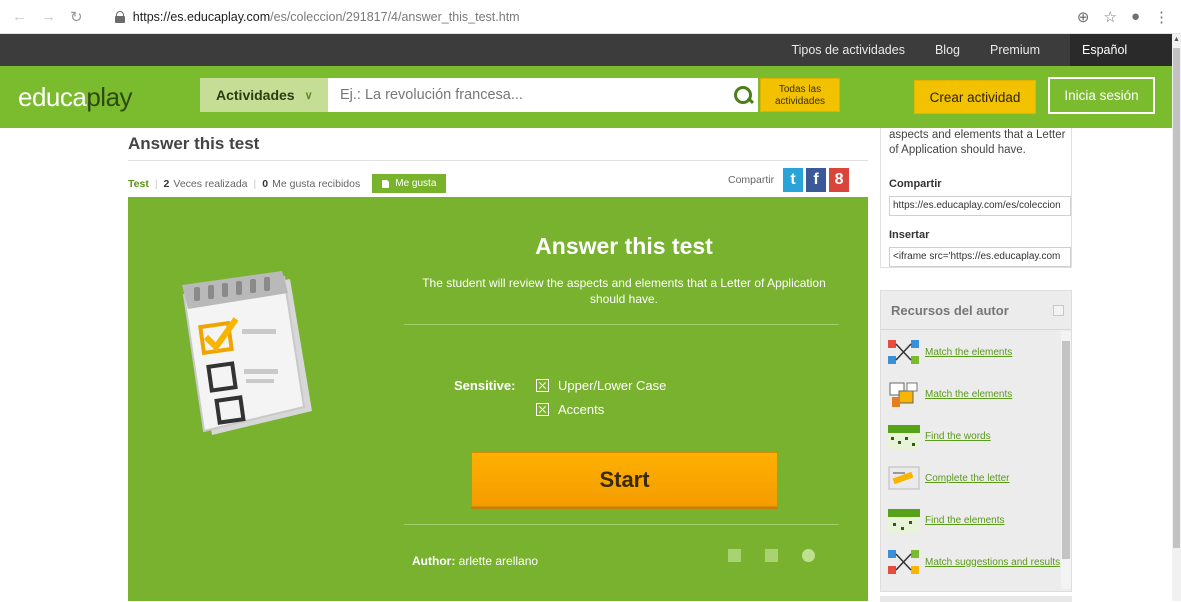  I want to click on list-item: Complete the letter, so click(976, 478).